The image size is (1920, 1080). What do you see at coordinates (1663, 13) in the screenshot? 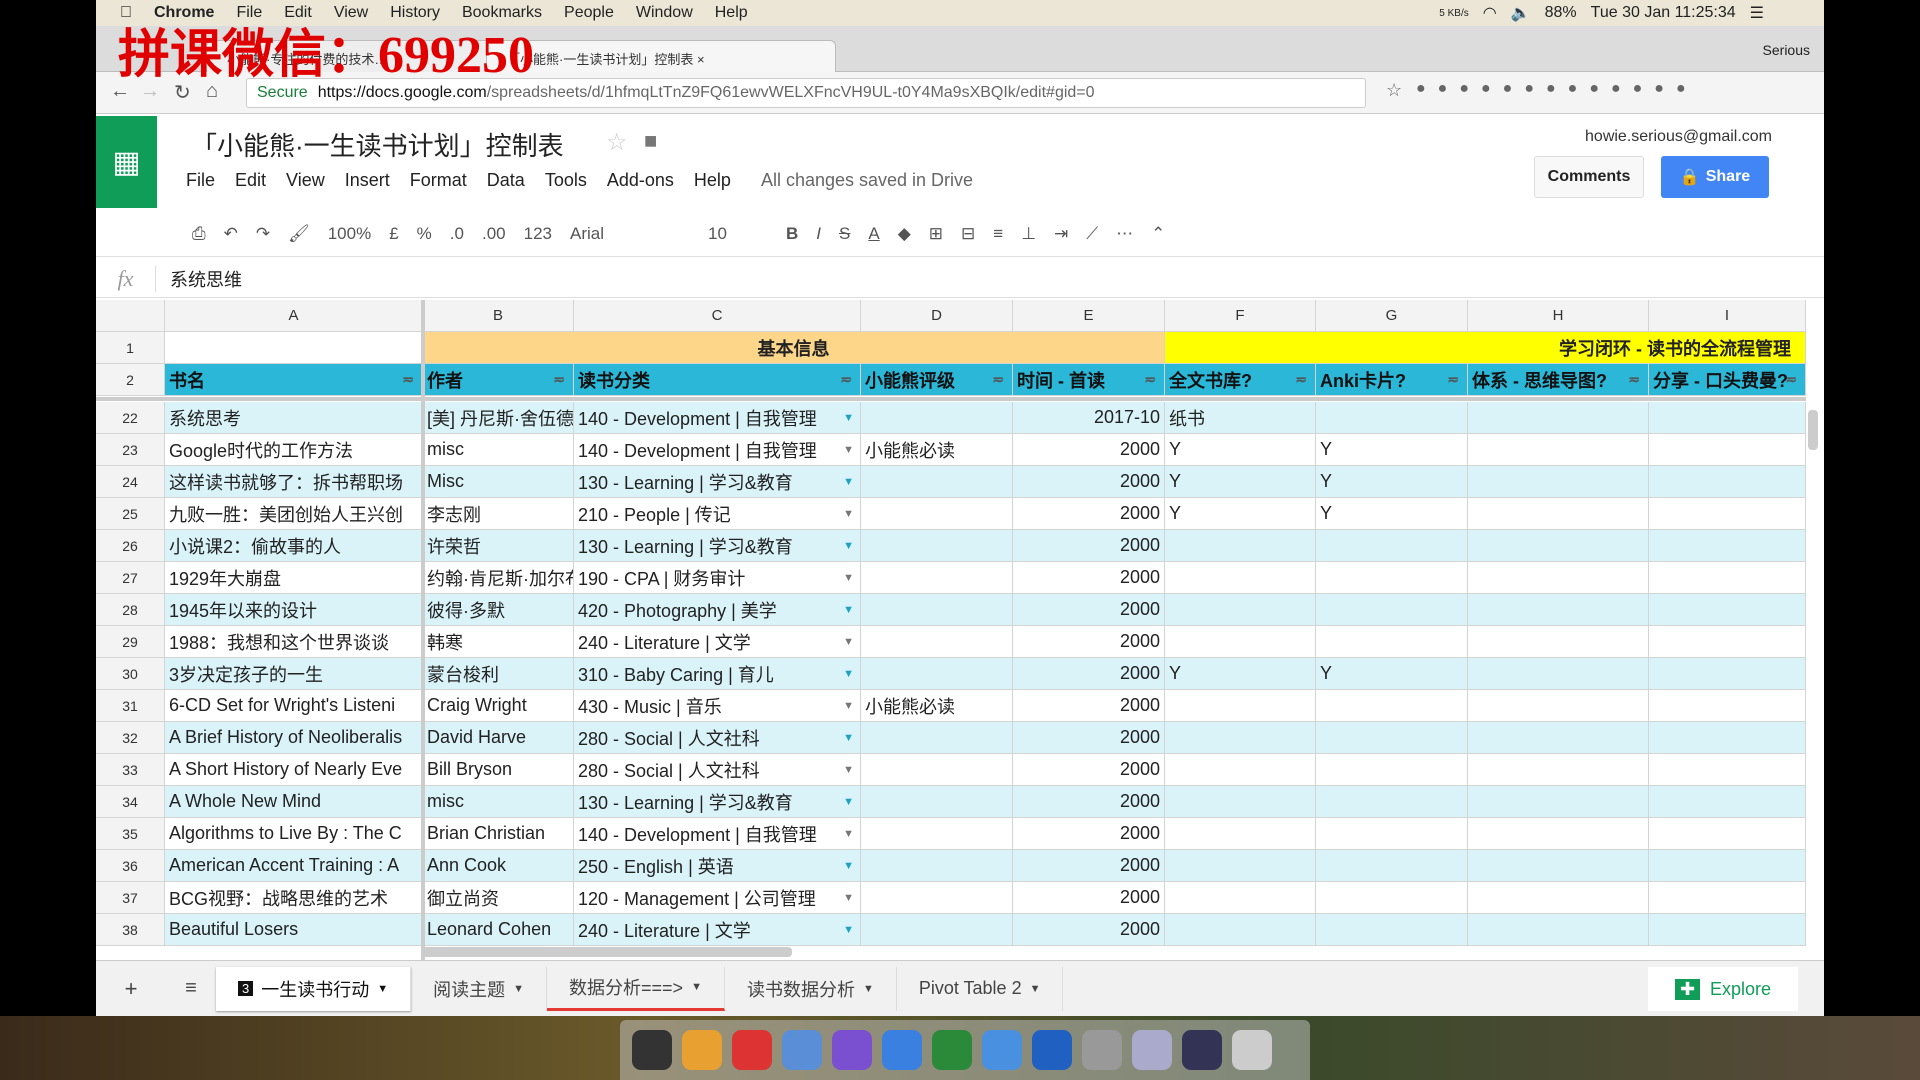
I see `clock: Tue 30 Jan 11:25:34` at bounding box center [1663, 13].